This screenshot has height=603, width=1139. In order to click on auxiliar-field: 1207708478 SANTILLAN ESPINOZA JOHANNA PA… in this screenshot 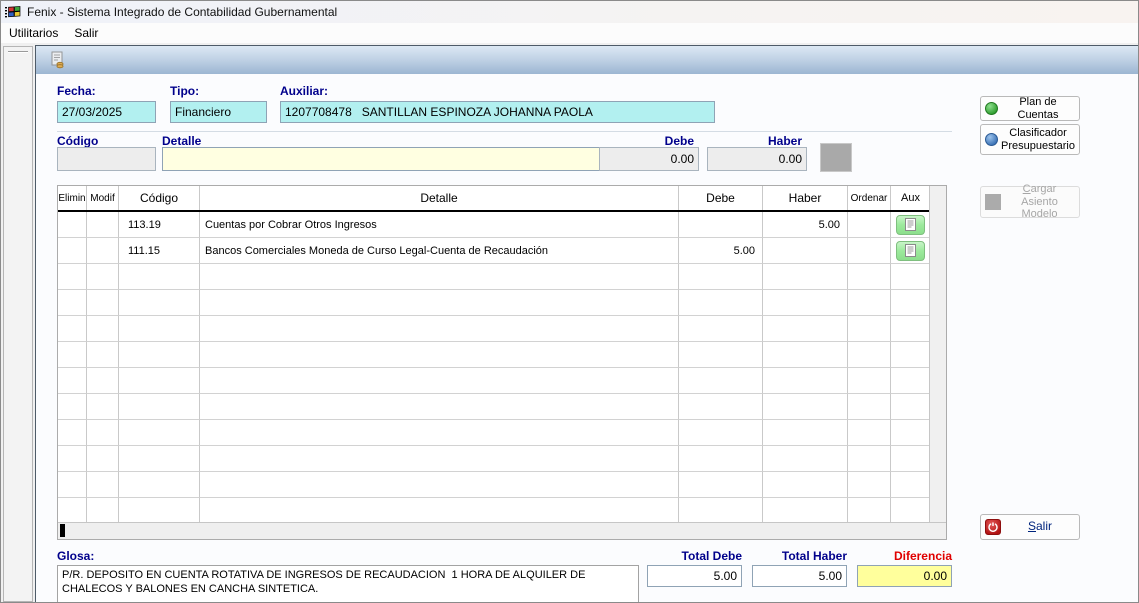, I will do `click(497, 112)`.